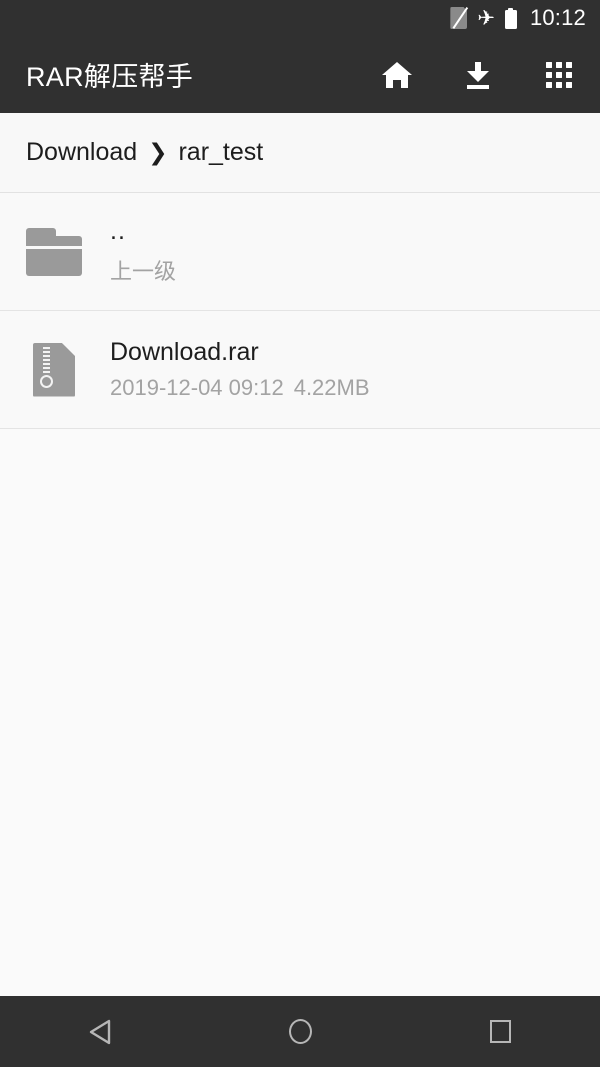 The width and height of the screenshot is (600, 1067). What do you see at coordinates (300, 18) in the screenshot?
I see `status-bar: ✈ 10:12` at bounding box center [300, 18].